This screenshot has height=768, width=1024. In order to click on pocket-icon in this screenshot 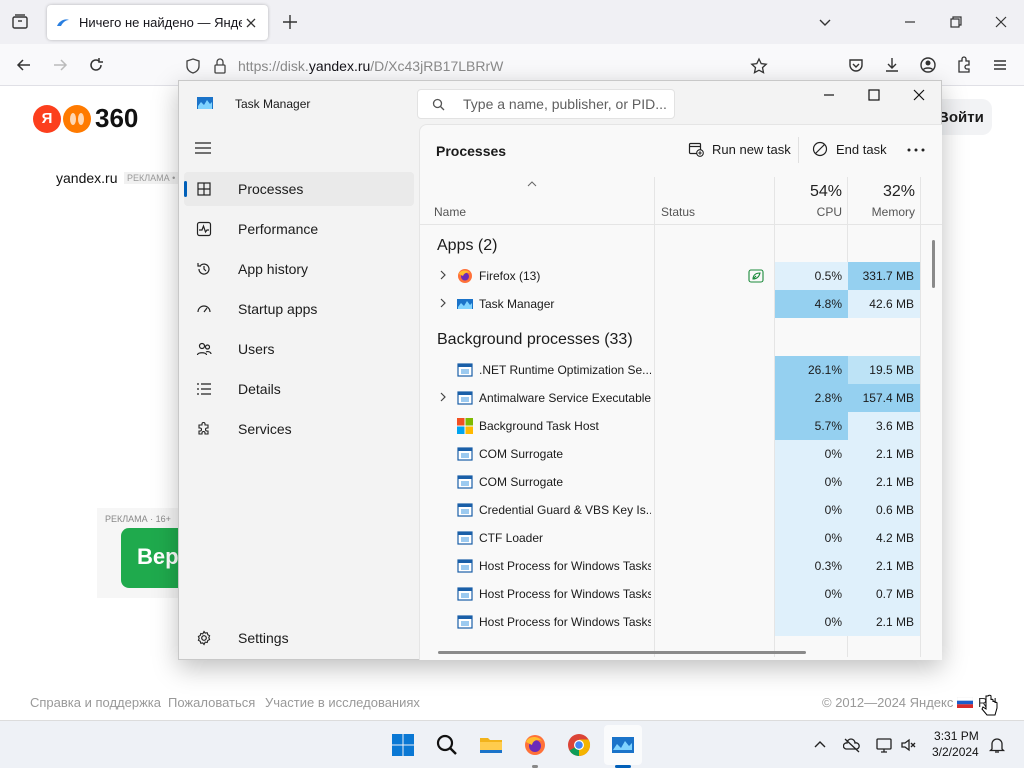, I will do `click(856, 65)`.